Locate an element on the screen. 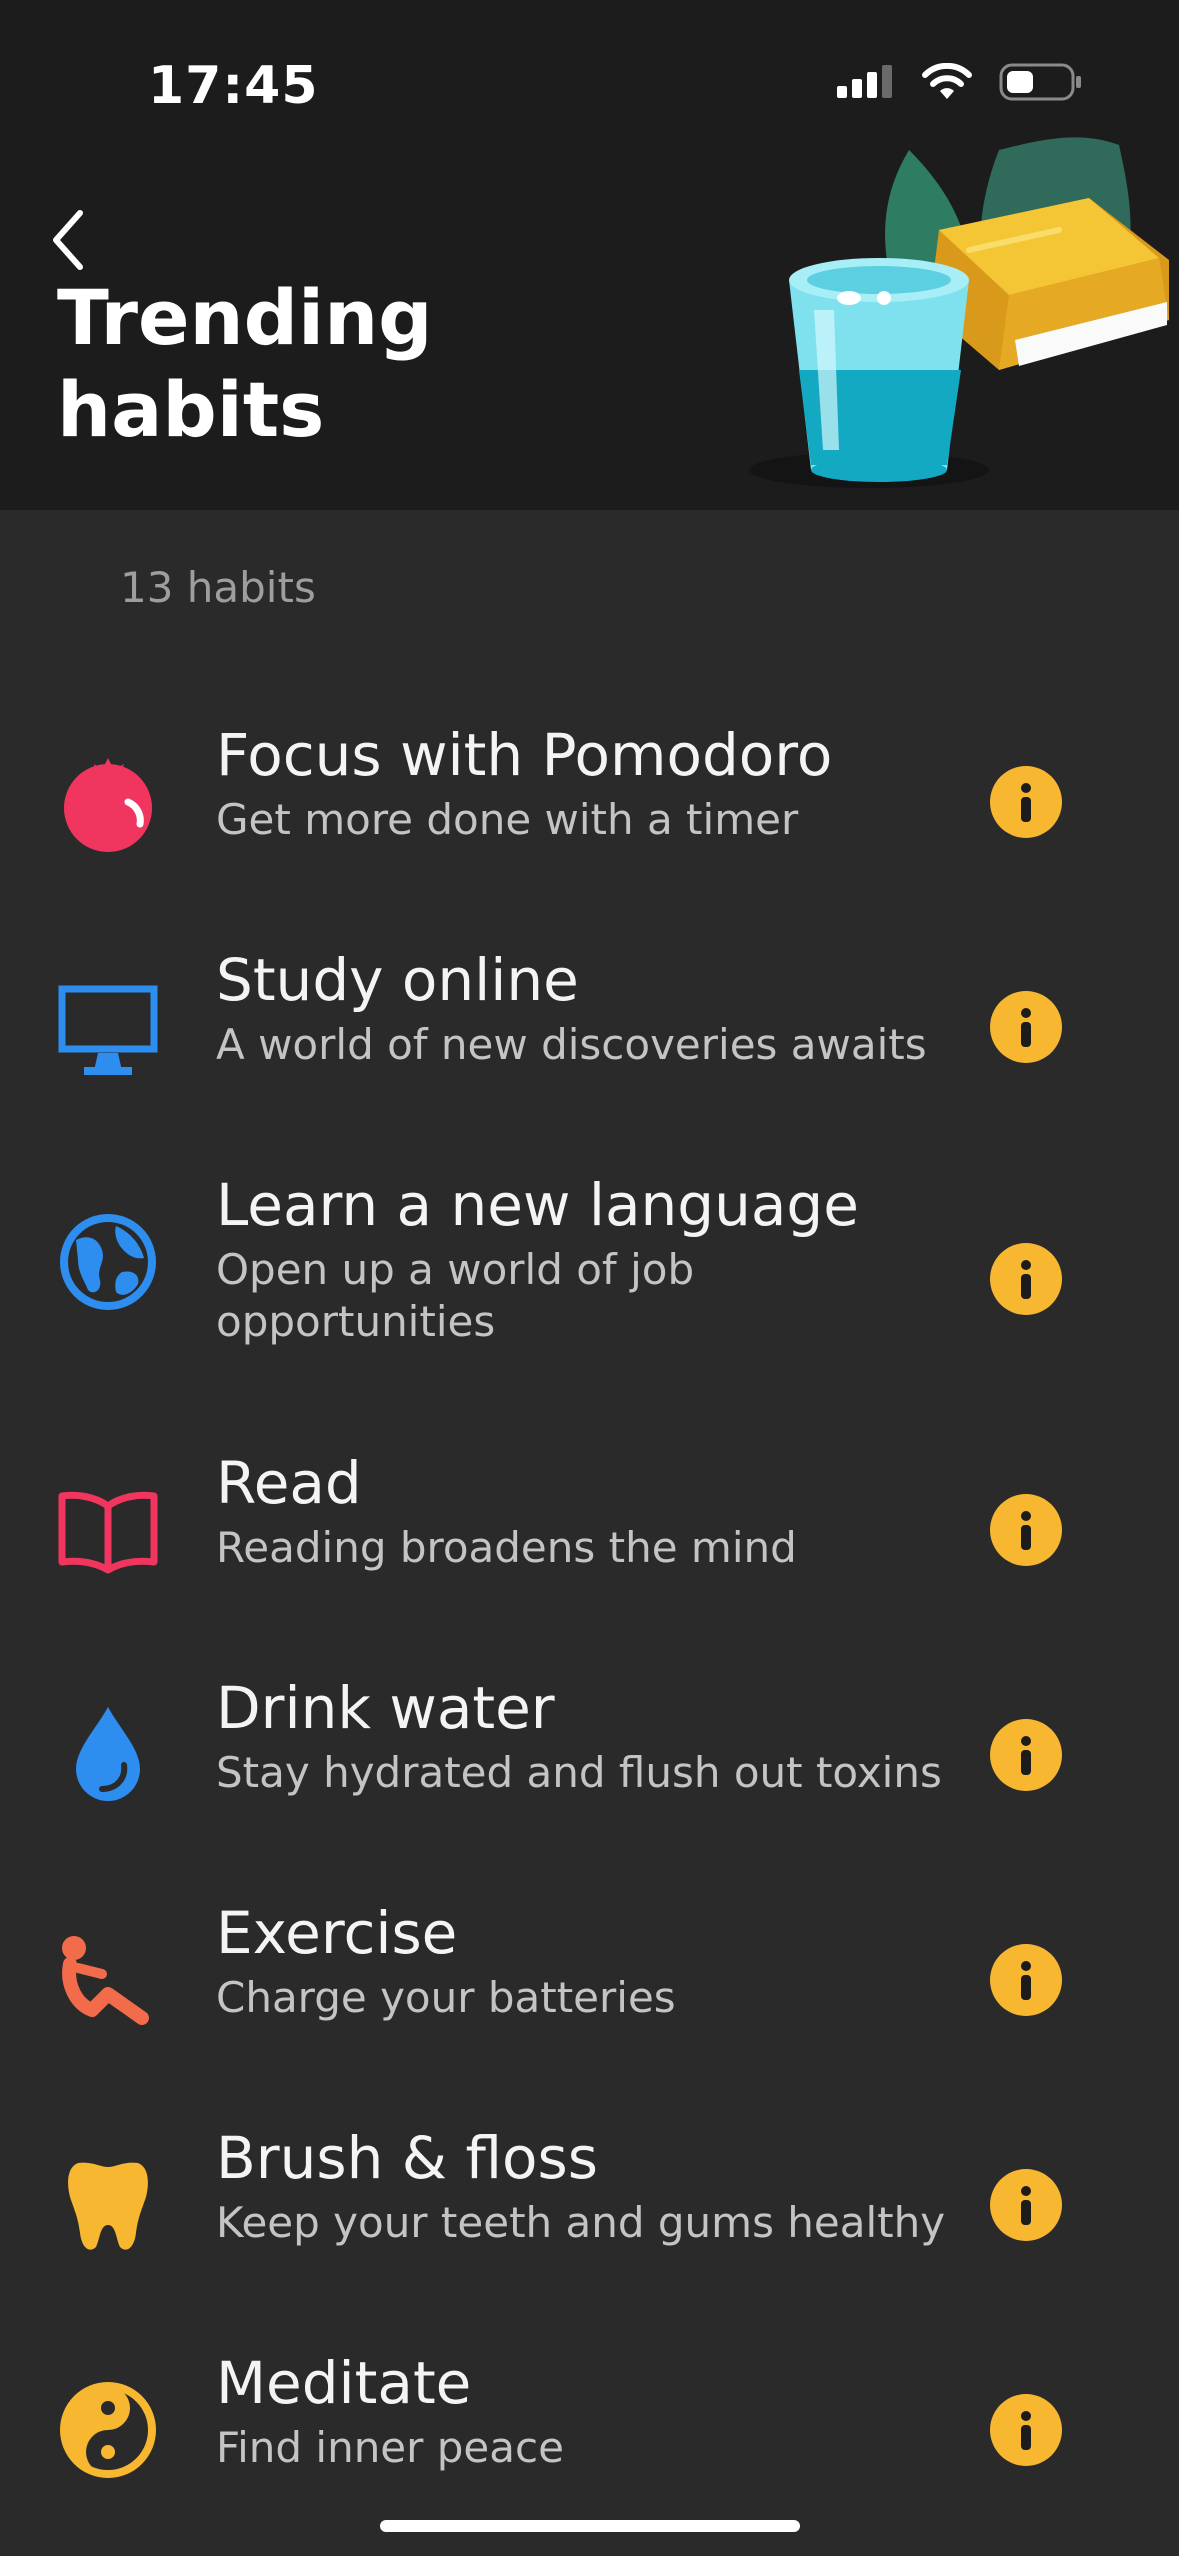 Image resolution: width=1179 pixels, height=2556 pixels. habit-title: Drink water is located at coordinates (385, 1708).